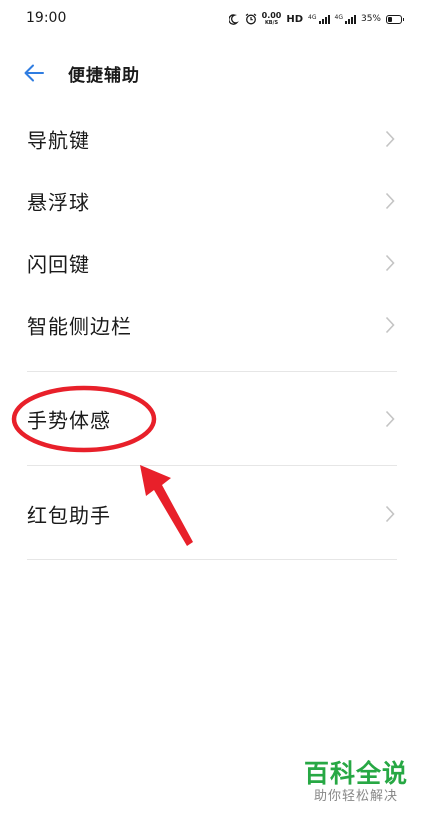 This screenshot has height=816, width=424. I want to click on watermark-subtitle: 助你轻松解决, so click(355, 796).